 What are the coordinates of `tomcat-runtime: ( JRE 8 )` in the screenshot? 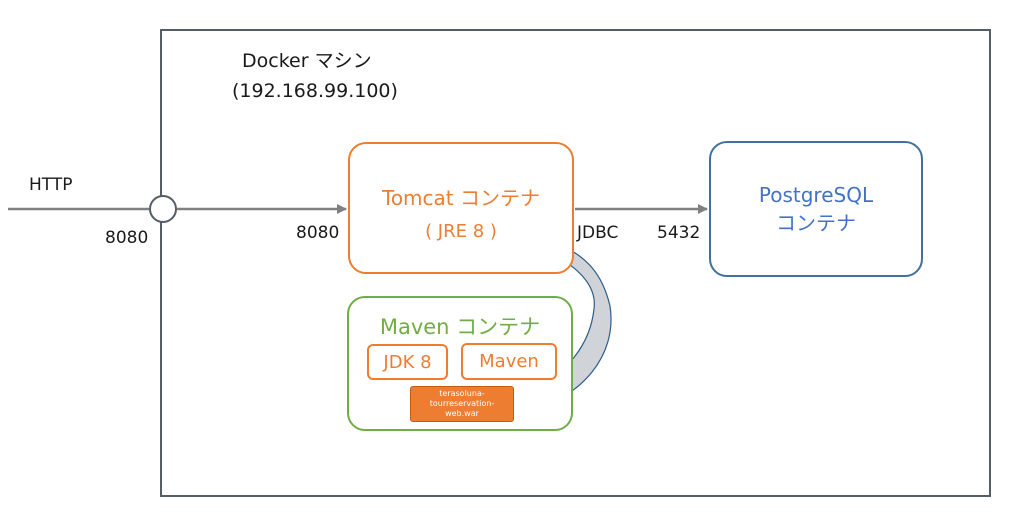 It's located at (461, 231).